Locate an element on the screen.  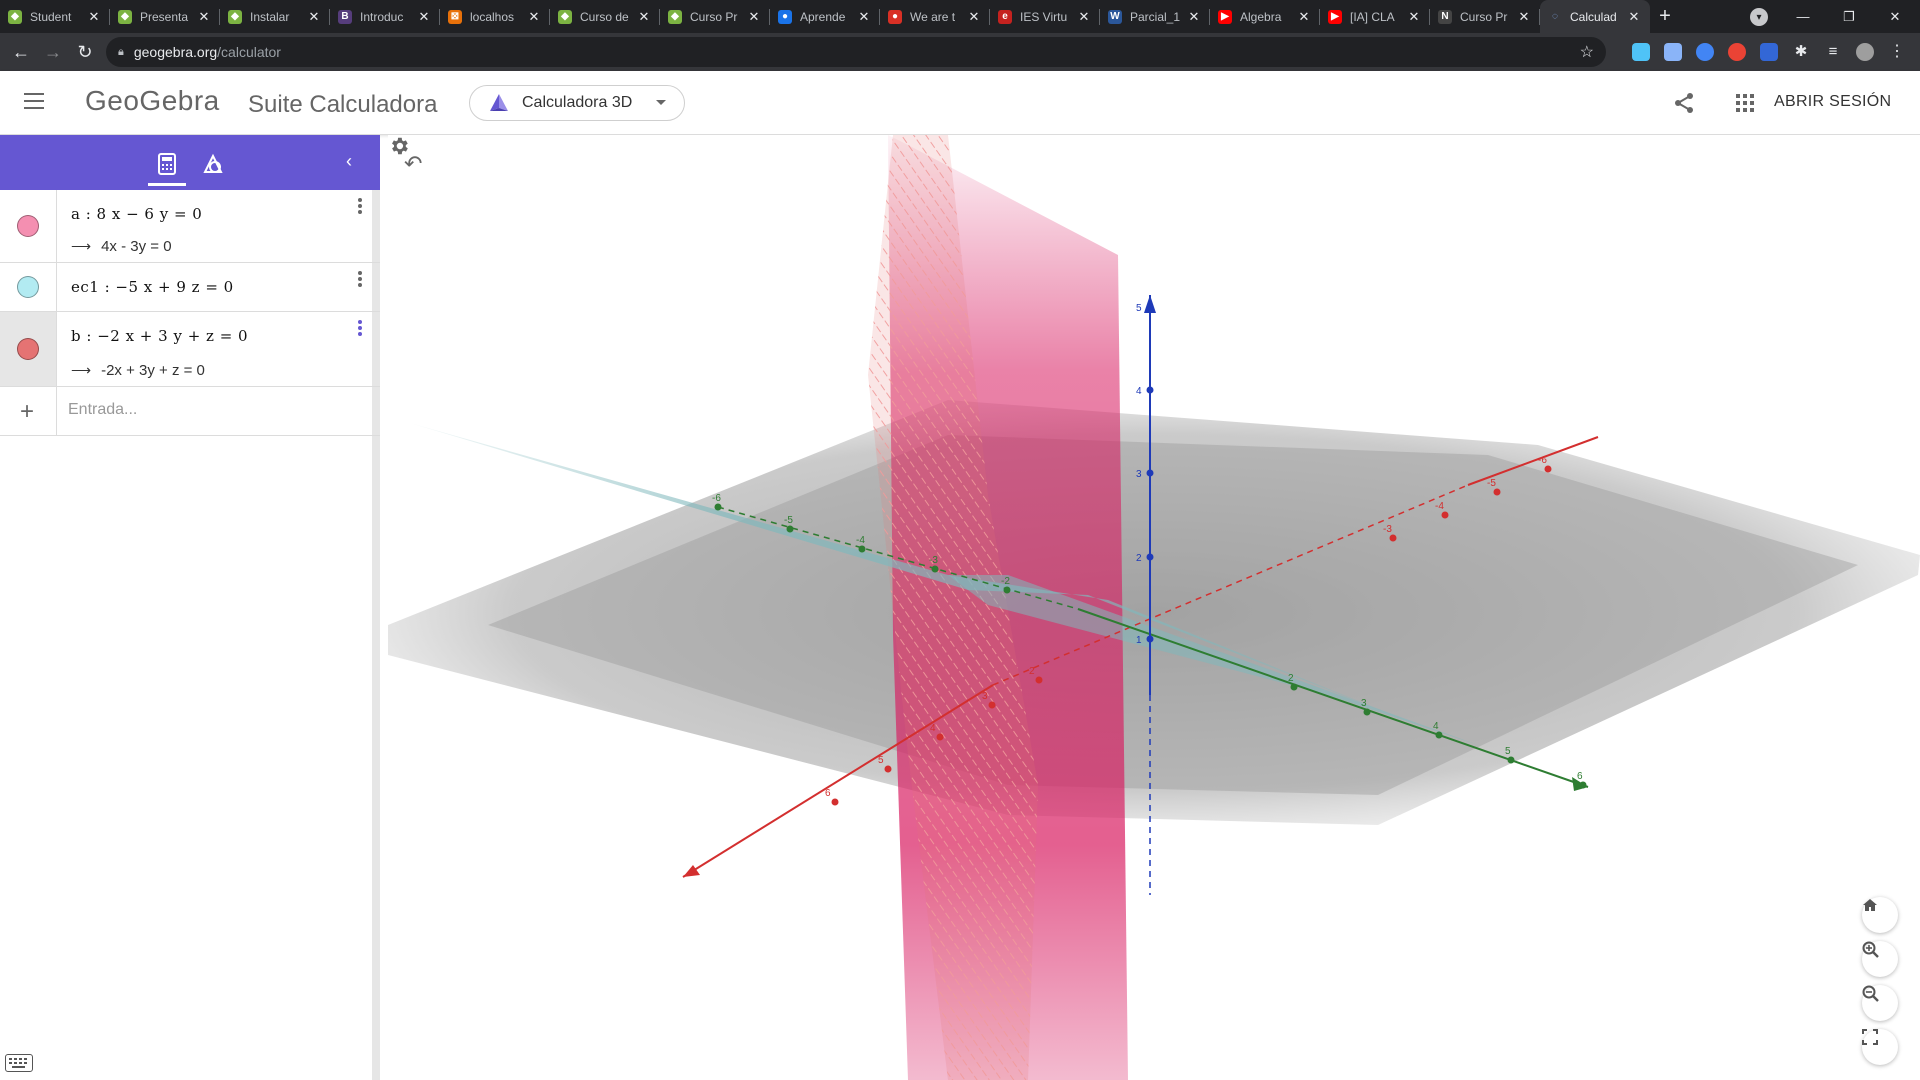
zoom-out-button is located at coordinates (1880, 1003).